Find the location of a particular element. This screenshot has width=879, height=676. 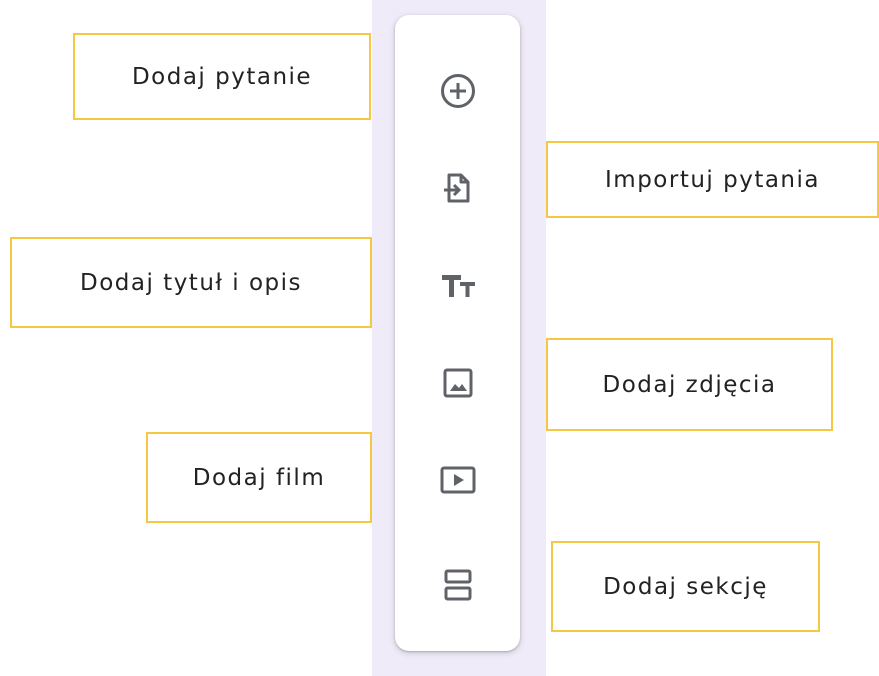

import-questions-button is located at coordinates (458, 188).